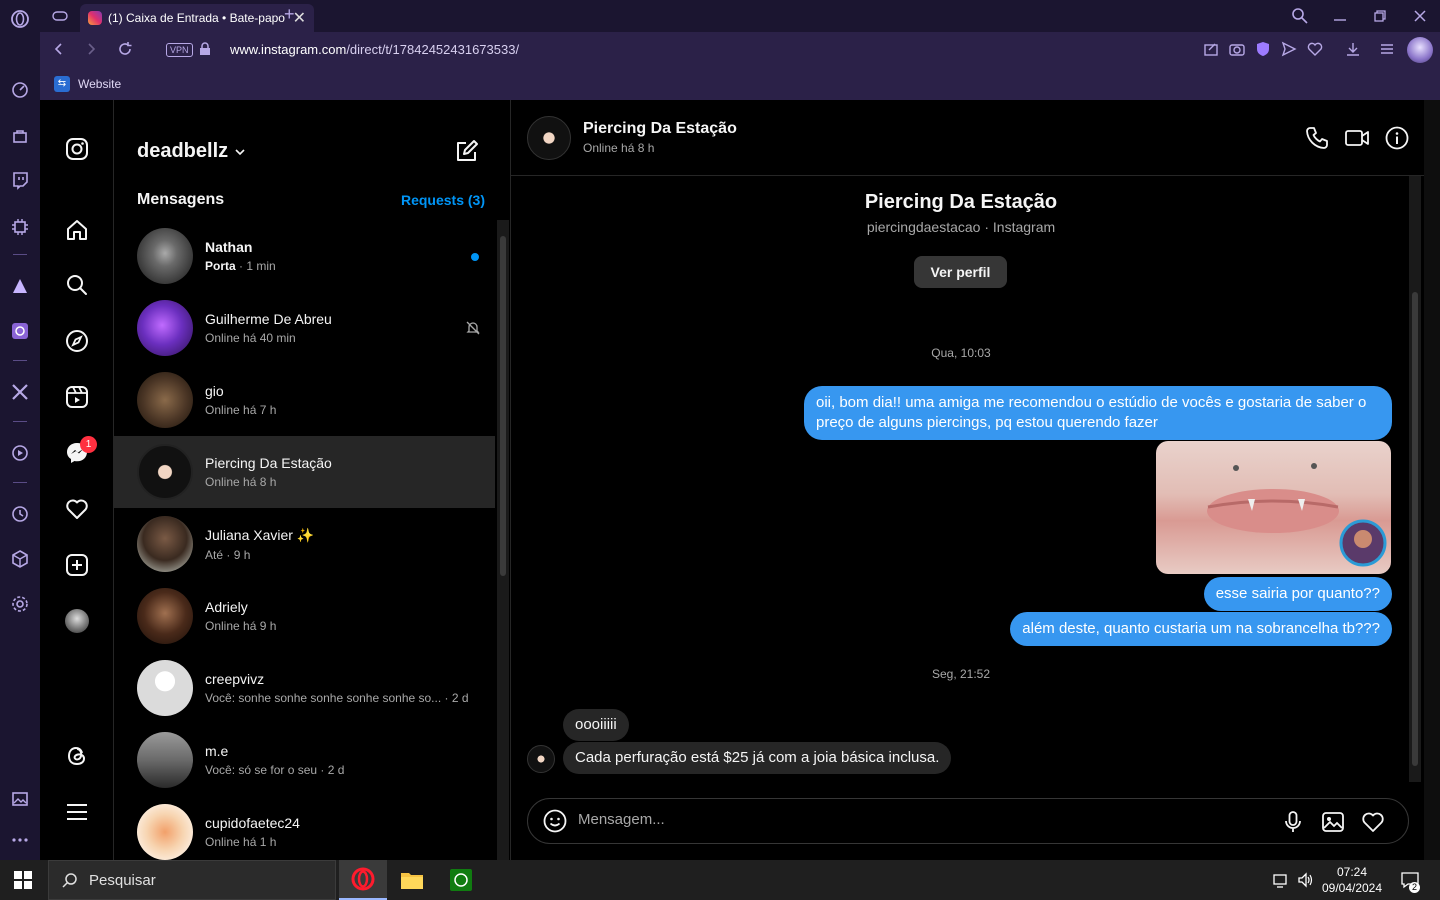 This screenshot has width=1440, height=900. What do you see at coordinates (1415, 479) in the screenshot?
I see `chat-scrollbar` at bounding box center [1415, 479].